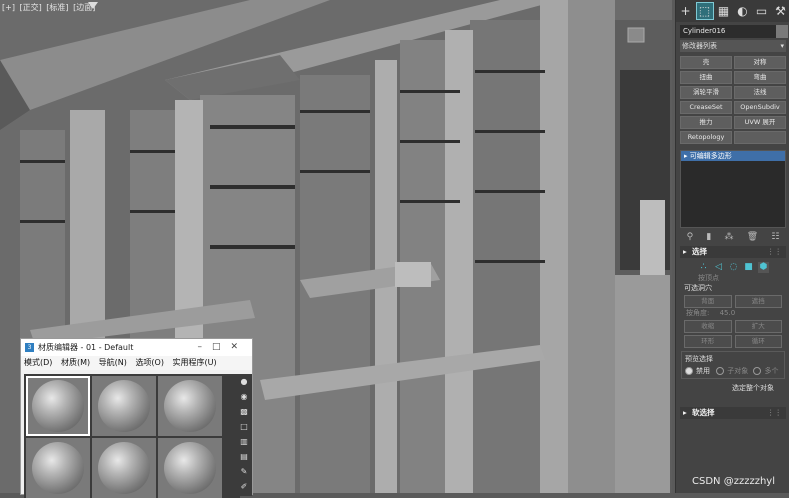  Describe the element at coordinates (758, 326) in the screenshot. I see `grow-button: 扩大` at that location.